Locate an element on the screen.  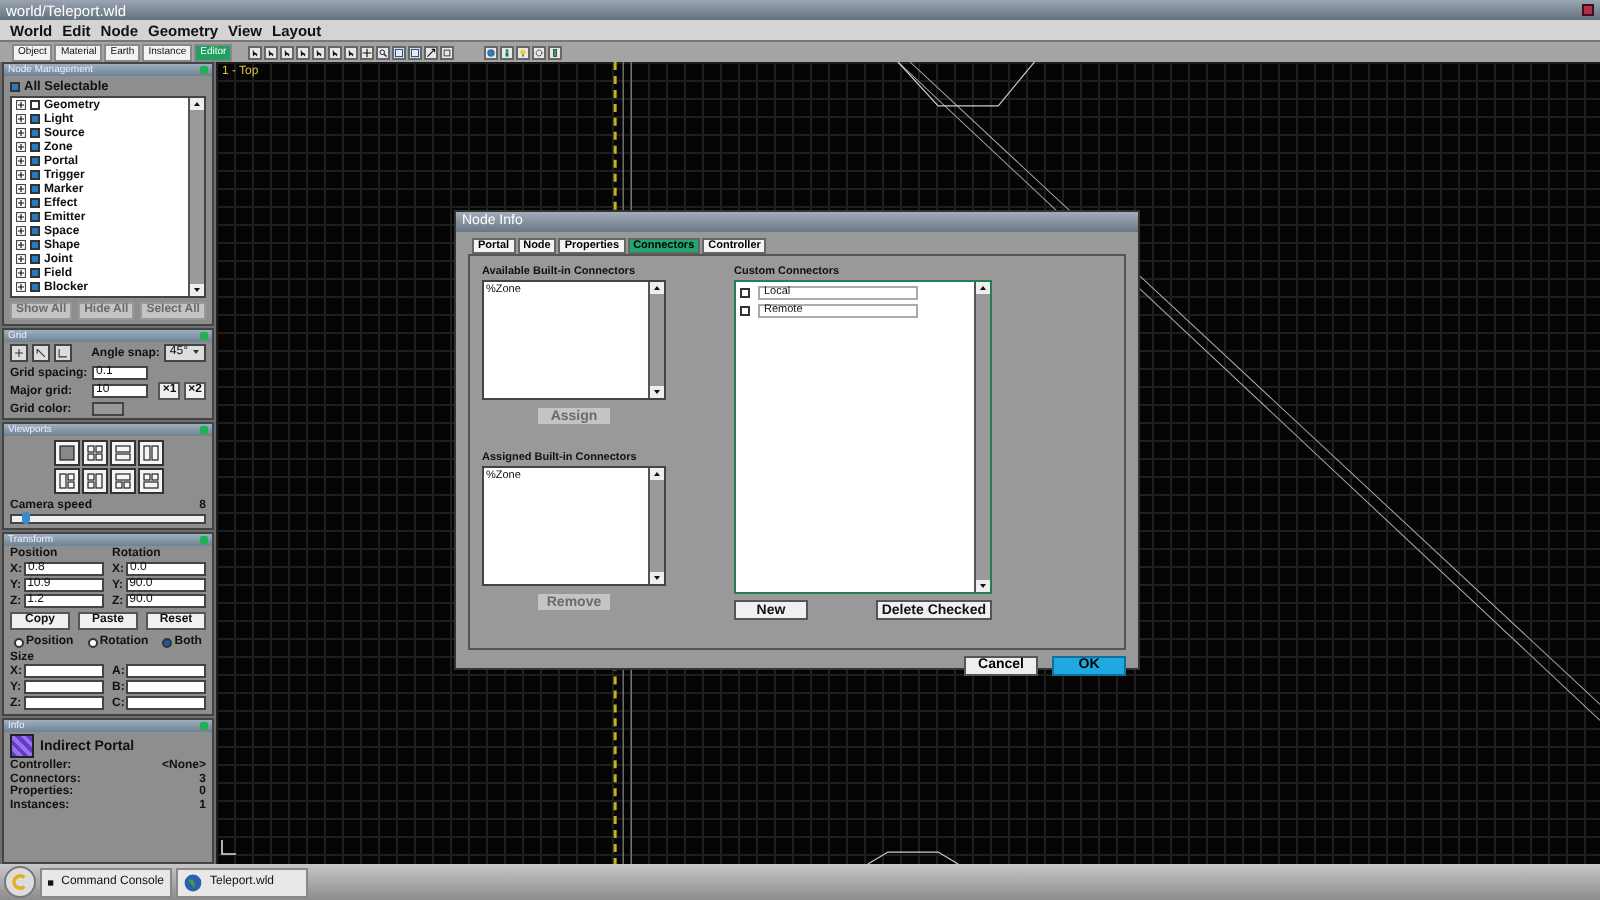
axis-gizmo-icon is located at coordinates (228, 848).